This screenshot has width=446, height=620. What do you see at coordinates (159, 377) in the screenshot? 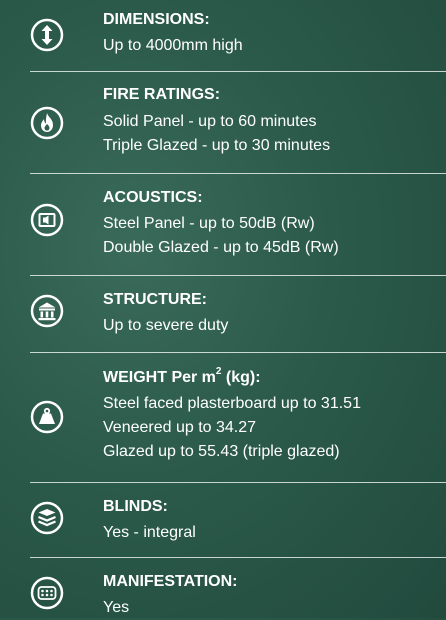
I see `weight-title-text: WEIGHT Per m` at bounding box center [159, 377].